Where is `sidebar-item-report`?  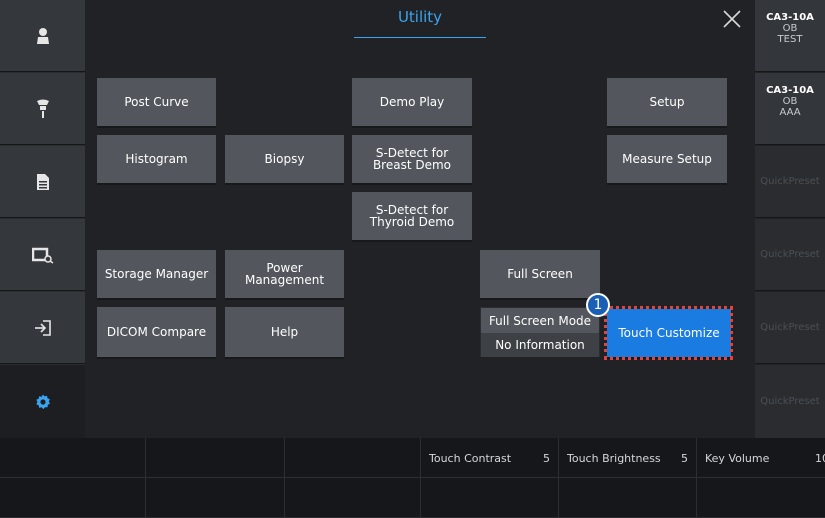
sidebar-item-report is located at coordinates (42, 182).